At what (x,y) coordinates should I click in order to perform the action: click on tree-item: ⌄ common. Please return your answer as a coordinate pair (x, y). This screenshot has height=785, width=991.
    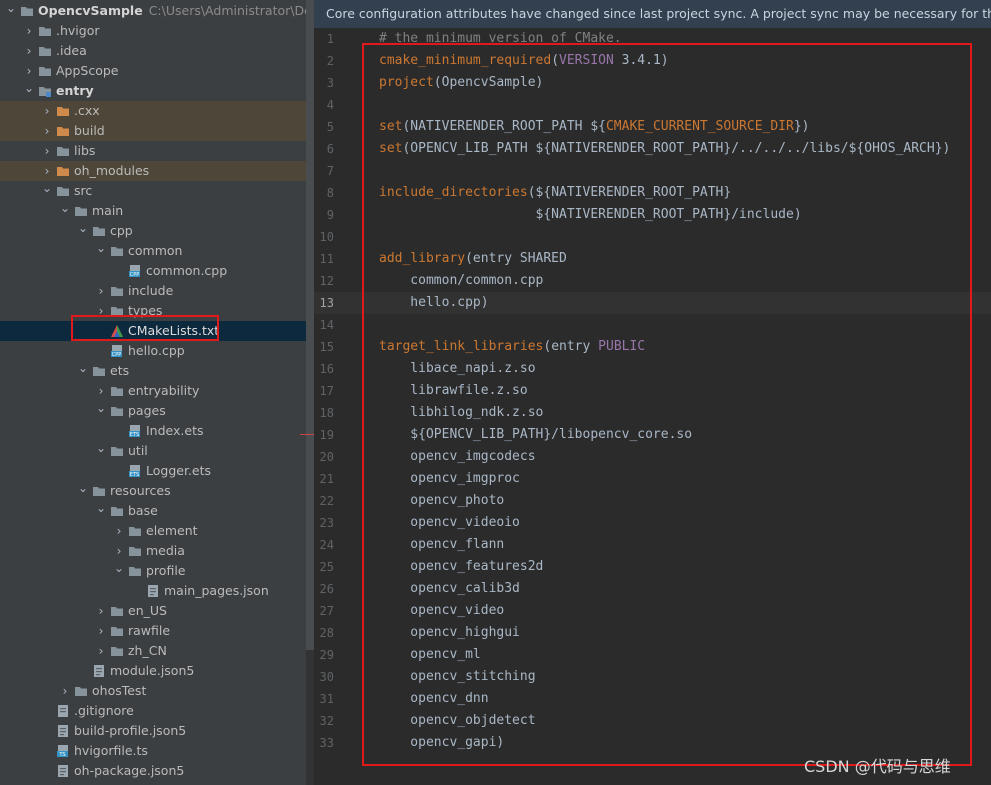
    Looking at the image, I should click on (153, 251).